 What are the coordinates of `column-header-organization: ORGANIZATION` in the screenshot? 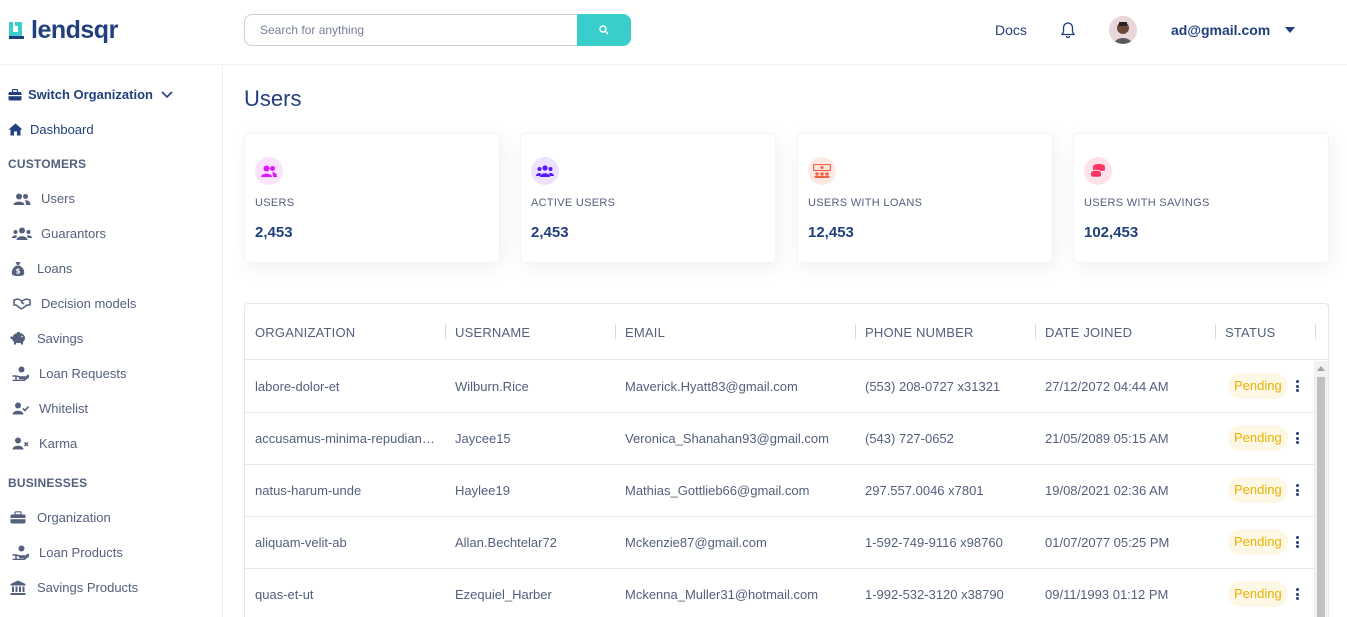 It's located at (305, 332).